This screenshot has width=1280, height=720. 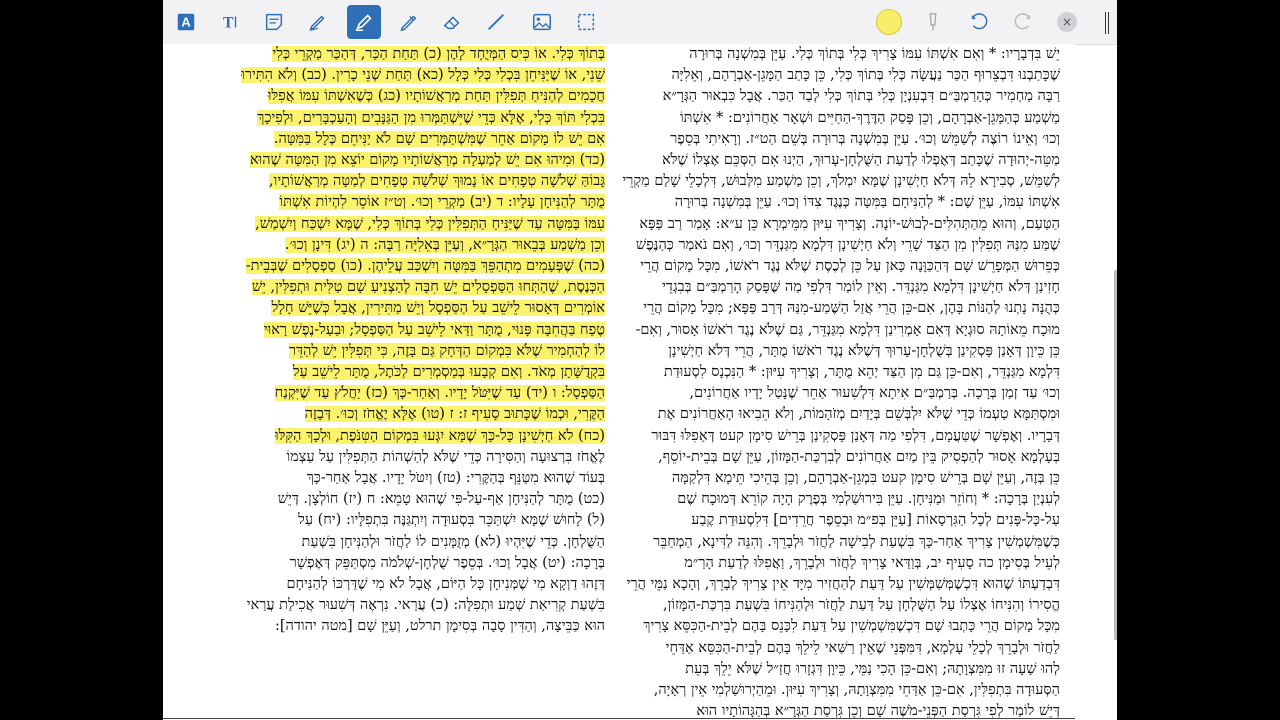 I want to click on note-tool-button, so click(x=274, y=22).